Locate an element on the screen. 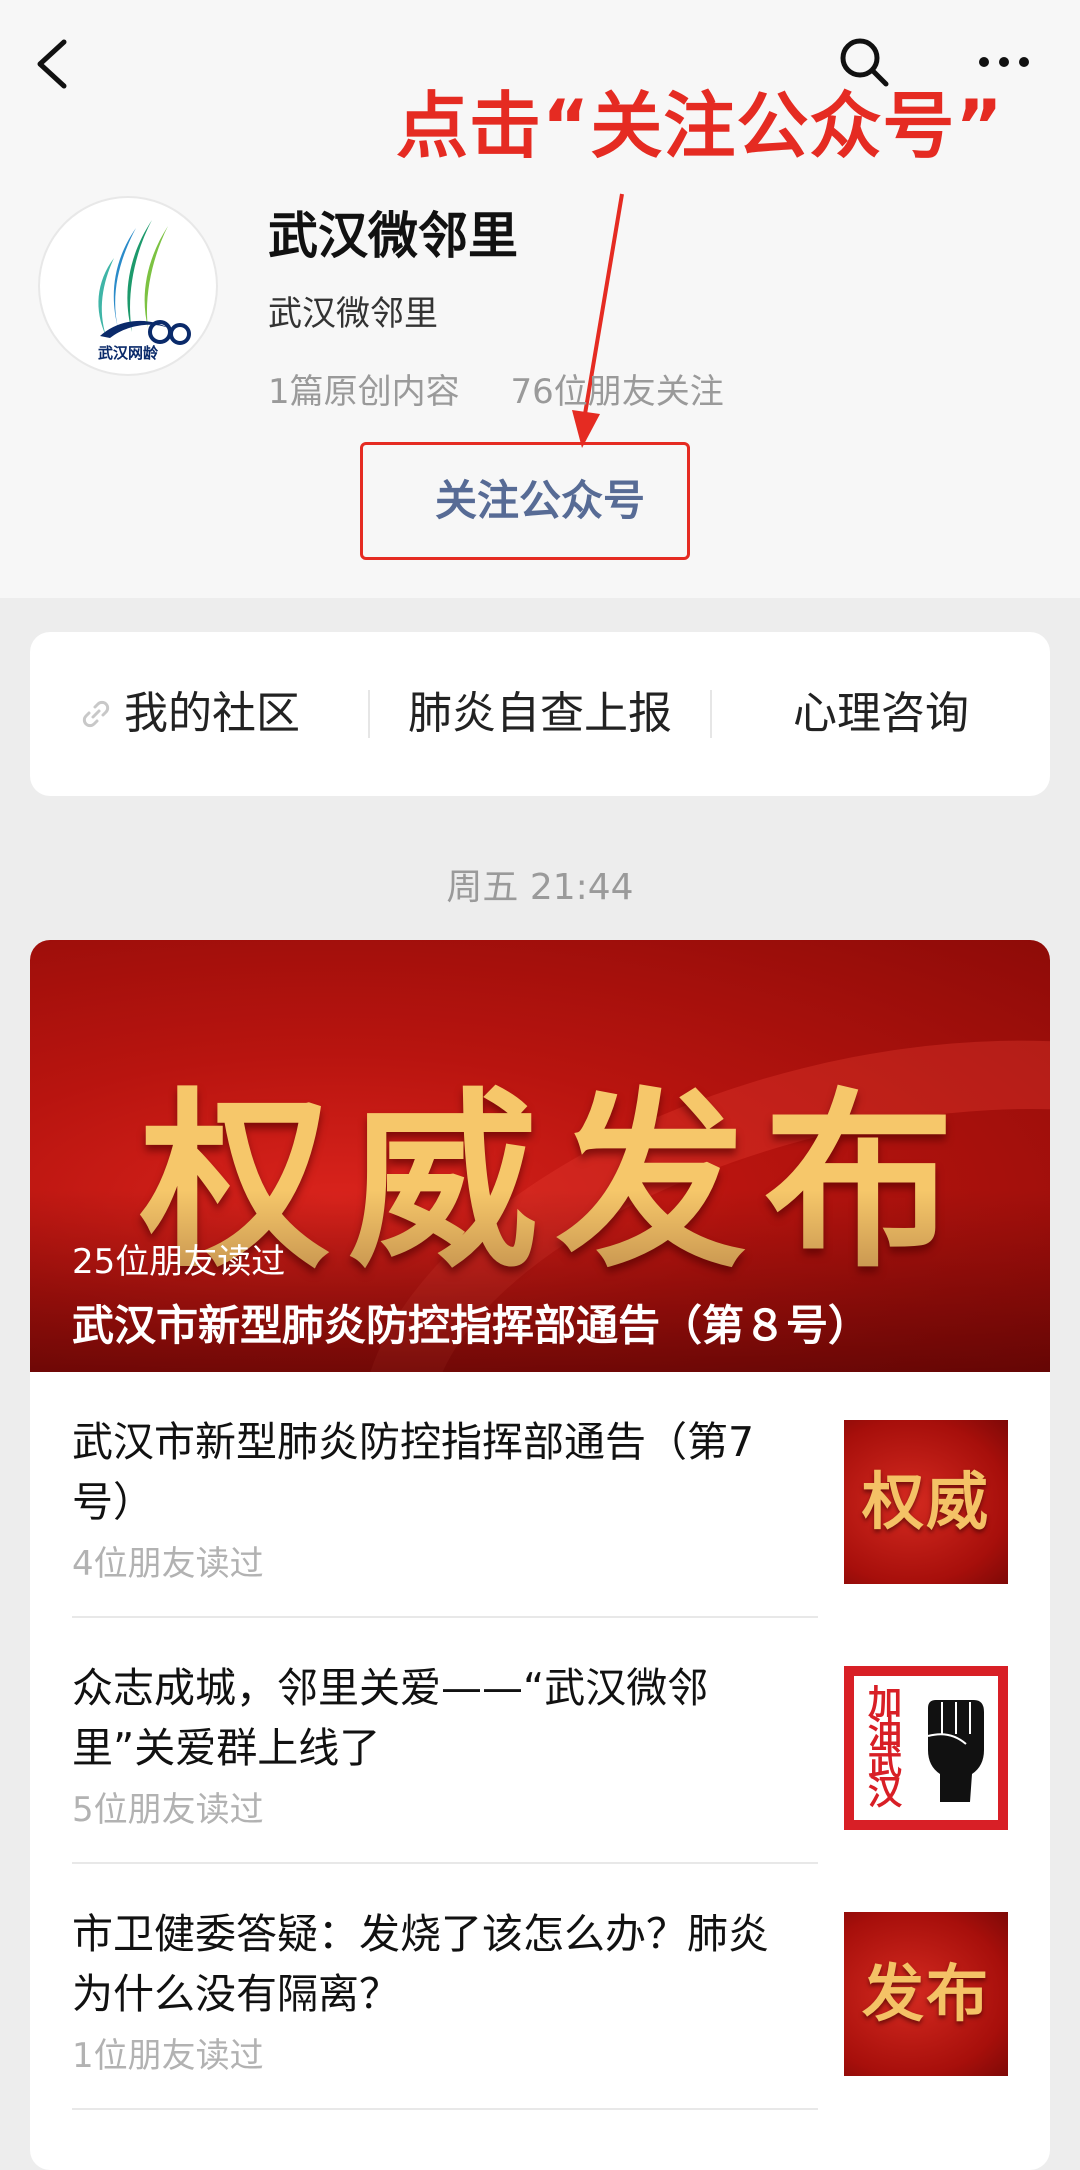 The image size is (1080, 2170). thumbnail-text: 权威 is located at coordinates (925, 1501).